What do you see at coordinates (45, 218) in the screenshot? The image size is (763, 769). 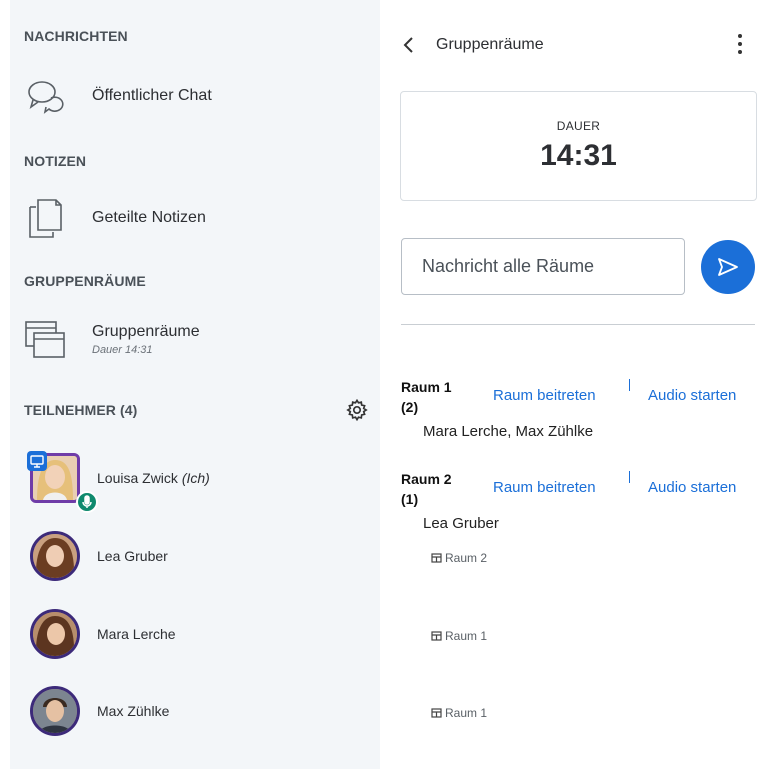 I see `document-icon` at bounding box center [45, 218].